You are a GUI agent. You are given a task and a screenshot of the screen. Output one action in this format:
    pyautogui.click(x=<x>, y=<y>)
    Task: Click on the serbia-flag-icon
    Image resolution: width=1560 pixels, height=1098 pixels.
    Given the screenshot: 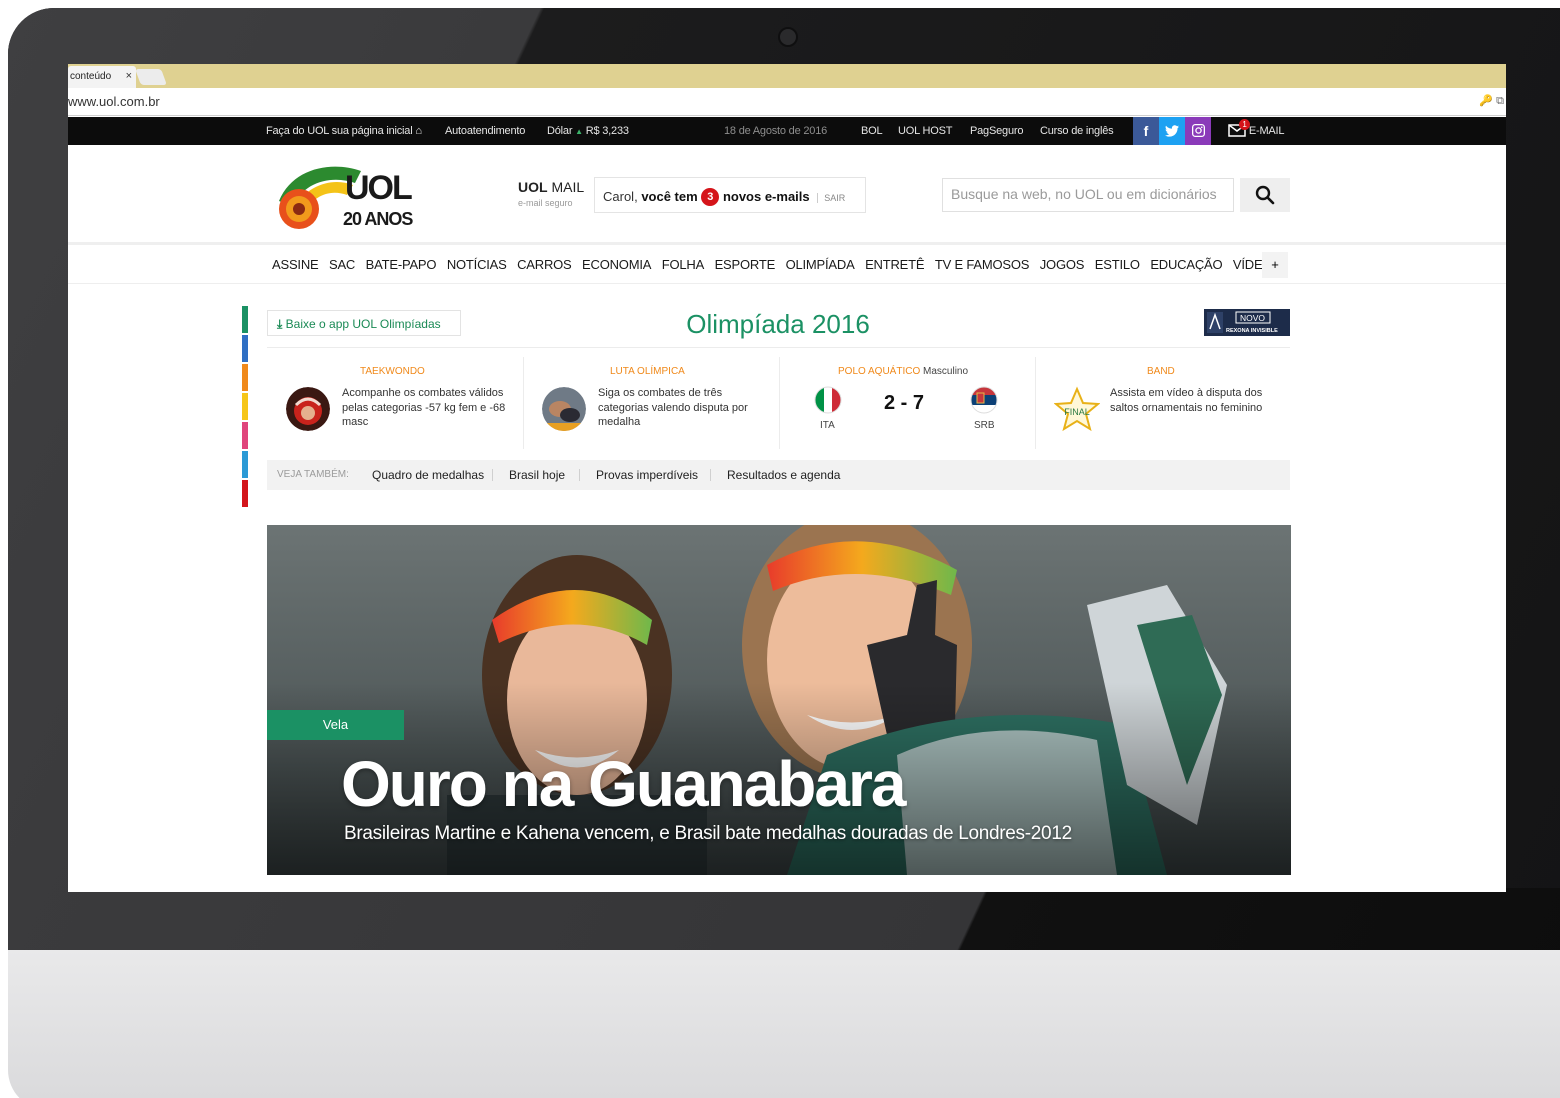 What is the action you would take?
    pyautogui.click(x=984, y=402)
    